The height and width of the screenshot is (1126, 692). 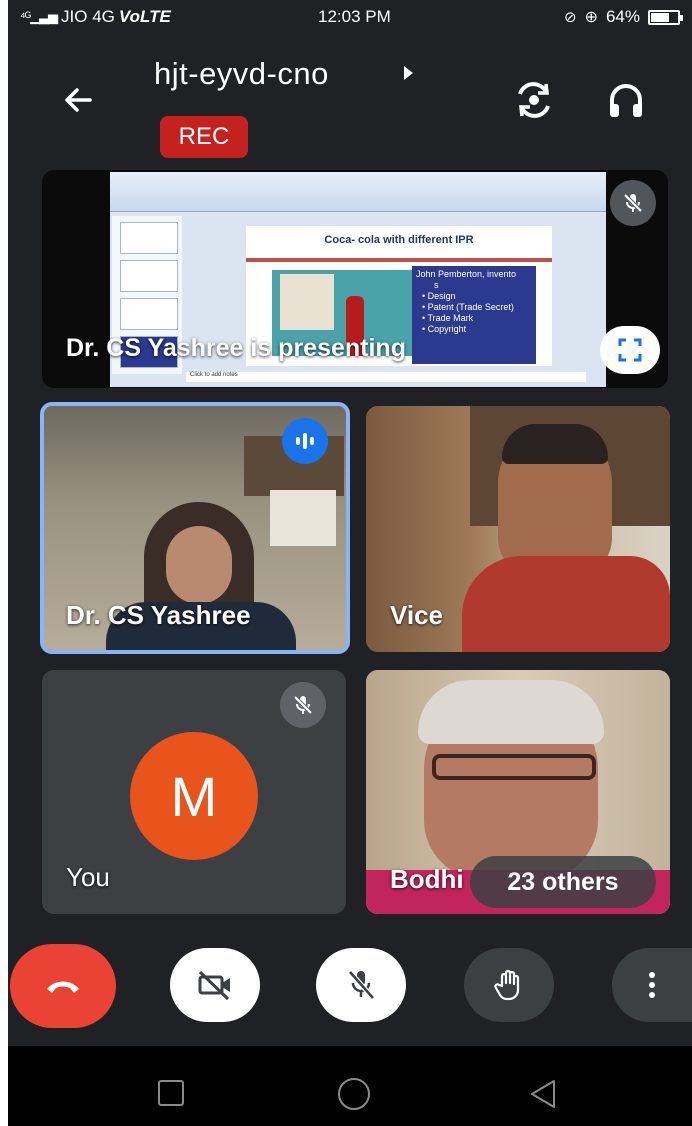 I want to click on fullscreen-icon, so click(x=630, y=350).